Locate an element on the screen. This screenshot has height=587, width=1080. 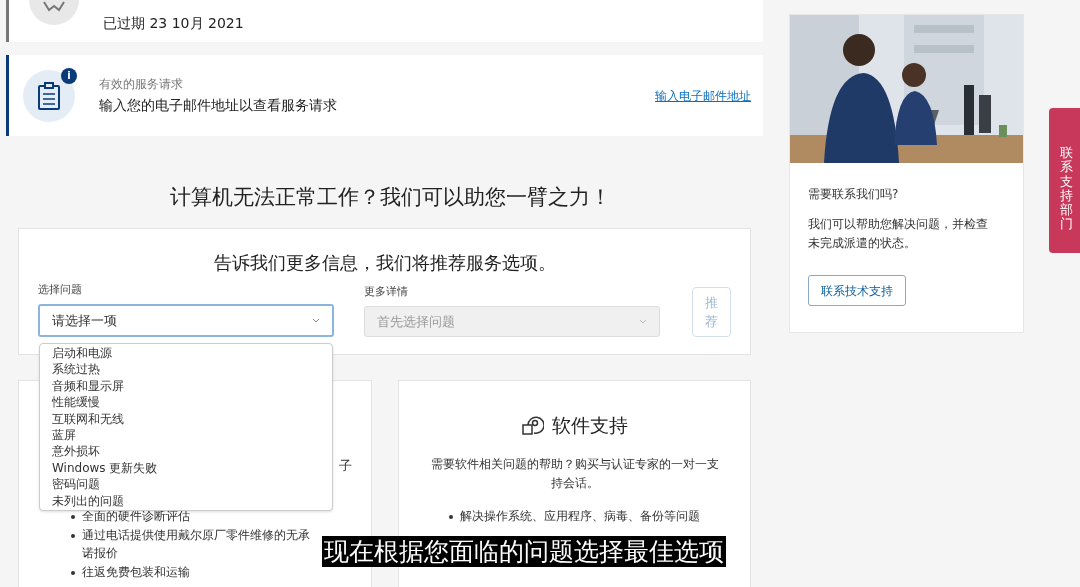
card-text: 我们可以帮助您解决问题，并检查未完成派遣的状态。 is located at coordinates (898, 234).